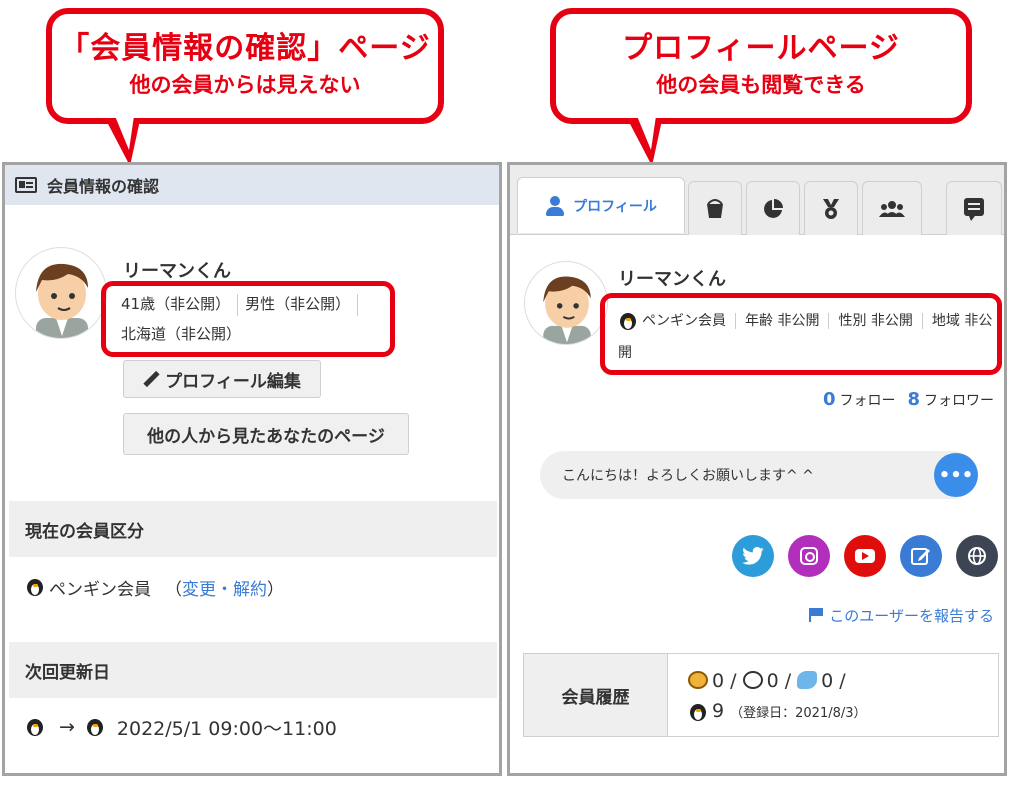  What do you see at coordinates (151, 379) in the screenshot?
I see `pencil-icon` at bounding box center [151, 379].